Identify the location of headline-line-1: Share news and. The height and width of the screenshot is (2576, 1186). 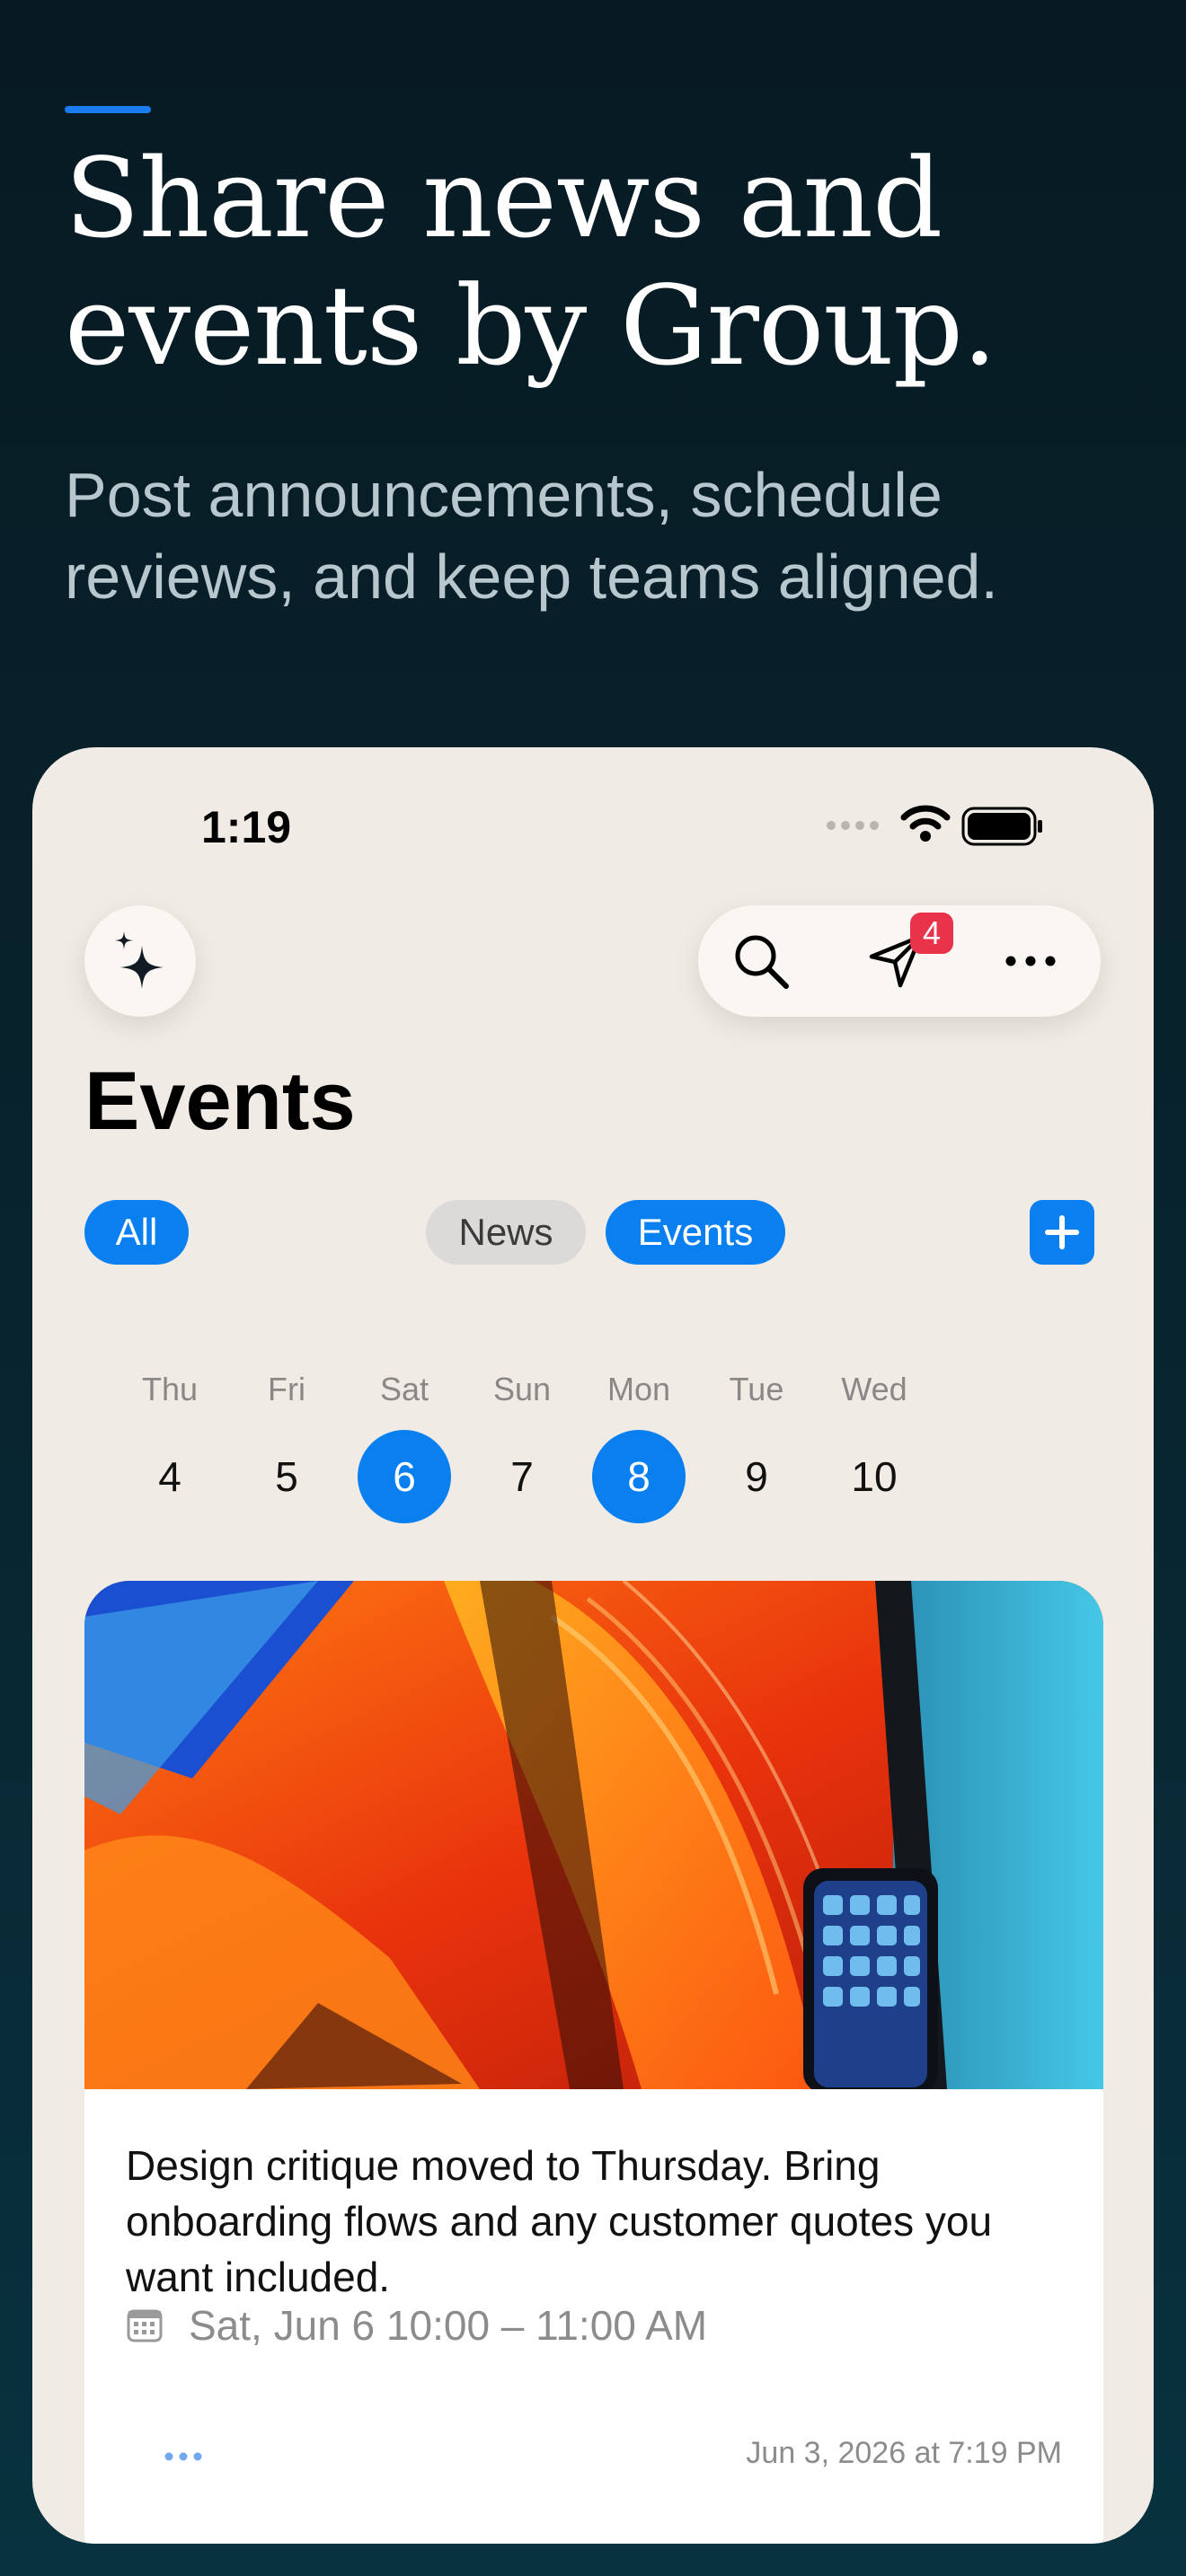
(504, 198).